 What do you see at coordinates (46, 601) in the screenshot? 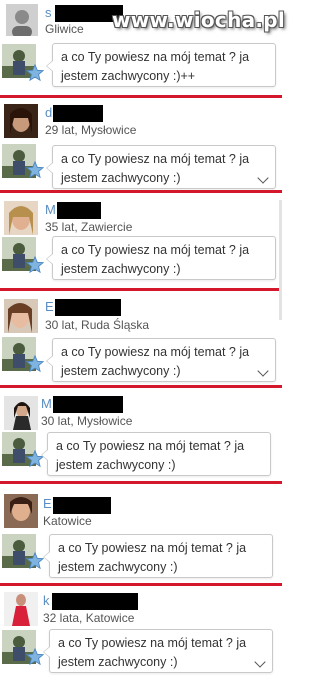
I see `user-name: k` at bounding box center [46, 601].